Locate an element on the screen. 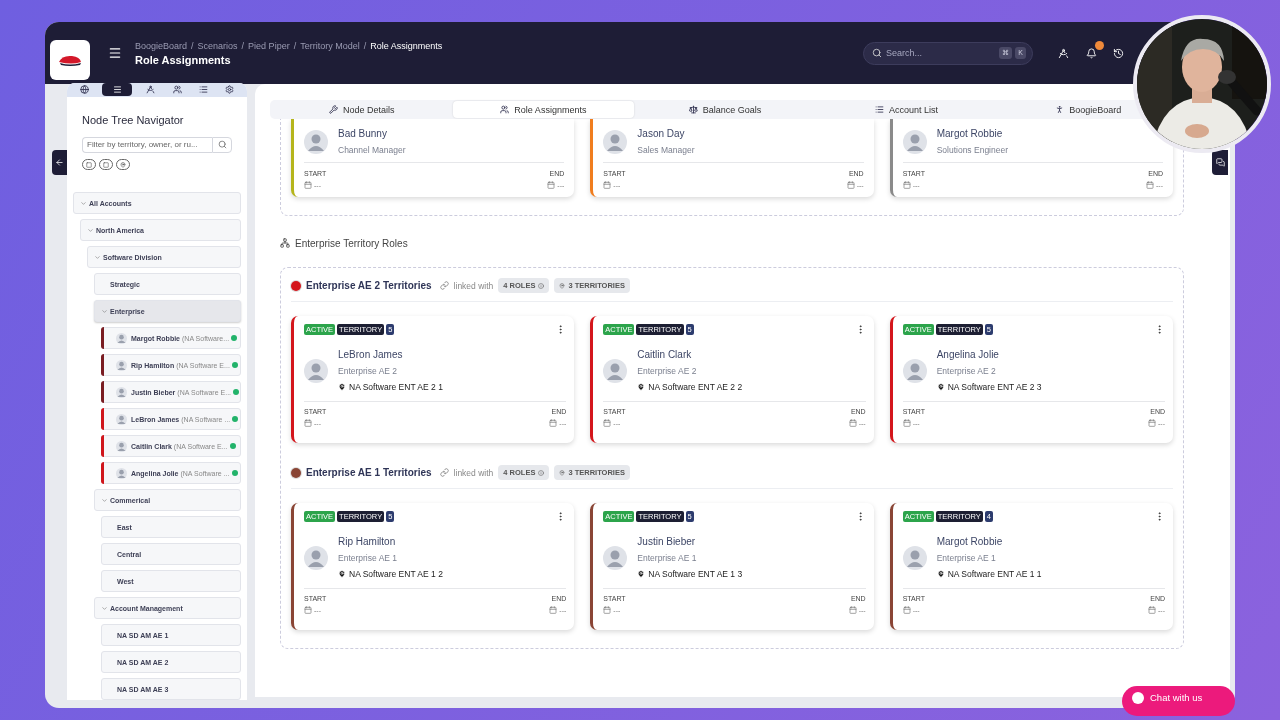 This screenshot has height=720, width=1280. territory-name: NA Software ENT AE 2 3 is located at coordinates (994, 387).